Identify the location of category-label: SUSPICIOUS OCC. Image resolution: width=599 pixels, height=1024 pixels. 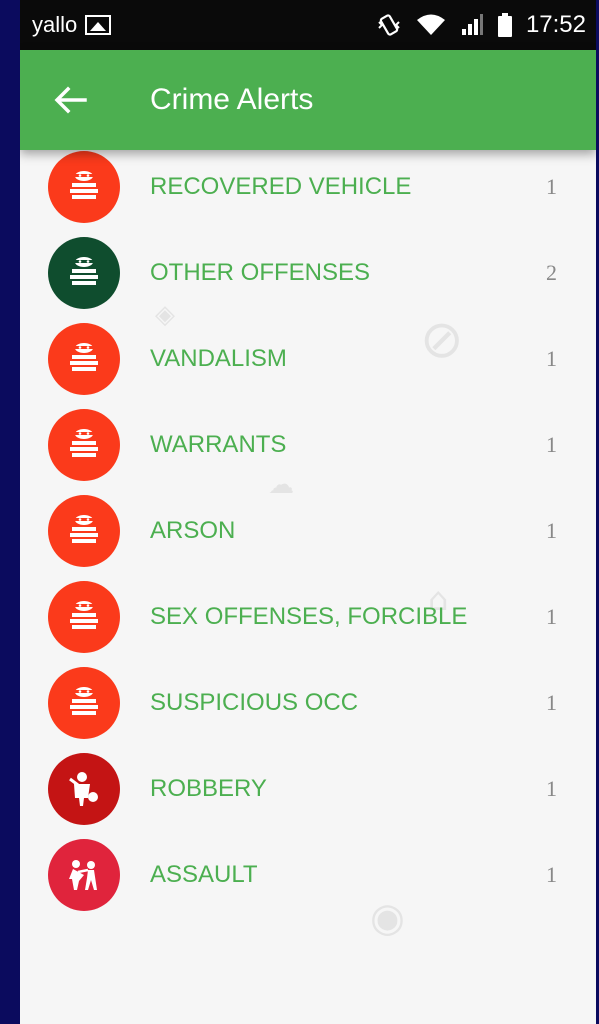
(254, 702).